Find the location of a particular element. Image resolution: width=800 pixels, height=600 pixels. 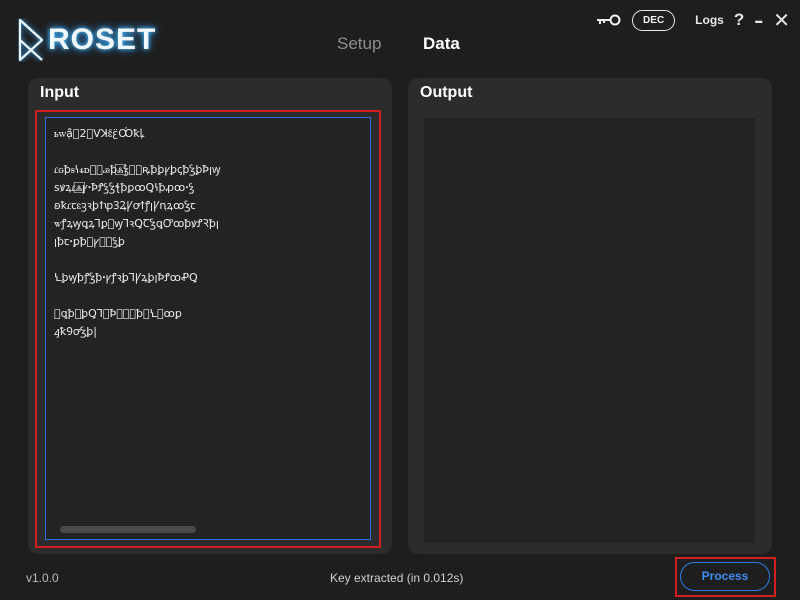

window-controls: DEC Logs ? – ✕ is located at coordinates (693, 20).